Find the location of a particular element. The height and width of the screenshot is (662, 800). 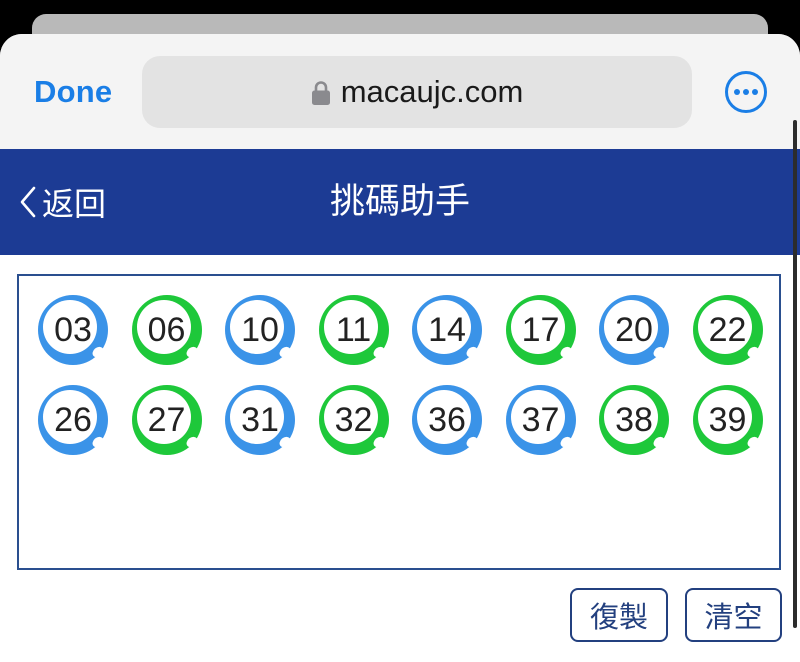

address-bar: macaujc.com is located at coordinates (417, 92).